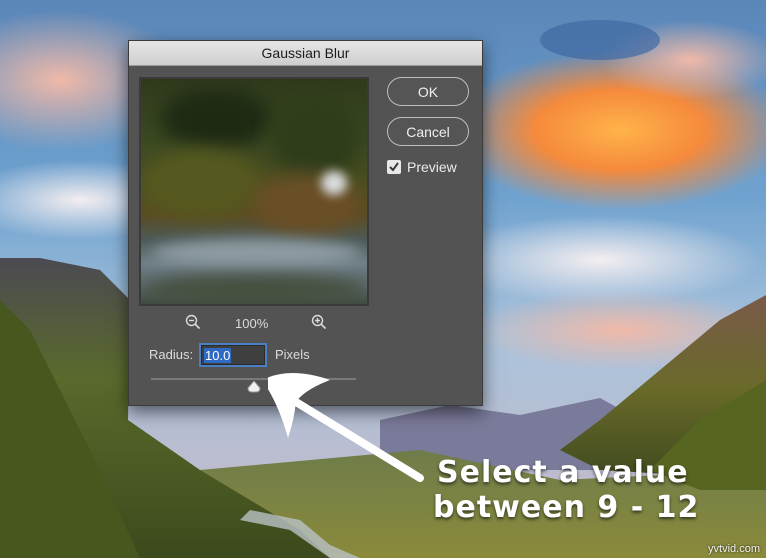 This screenshot has width=766, height=558. I want to click on radius-slider-thumb, so click(253, 387).